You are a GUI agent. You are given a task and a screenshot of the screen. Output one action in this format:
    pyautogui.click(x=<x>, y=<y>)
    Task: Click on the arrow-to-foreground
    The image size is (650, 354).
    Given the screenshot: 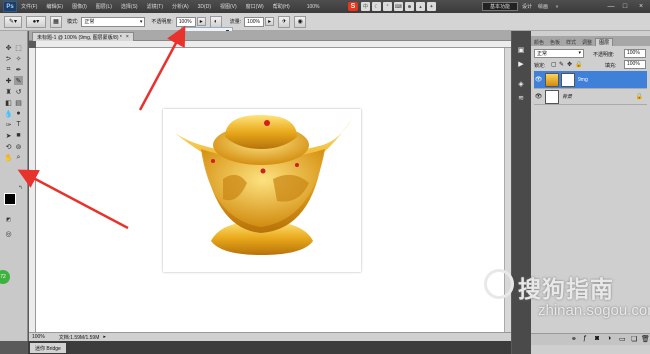 What is the action you would take?
    pyautogui.click(x=73, y=199)
    